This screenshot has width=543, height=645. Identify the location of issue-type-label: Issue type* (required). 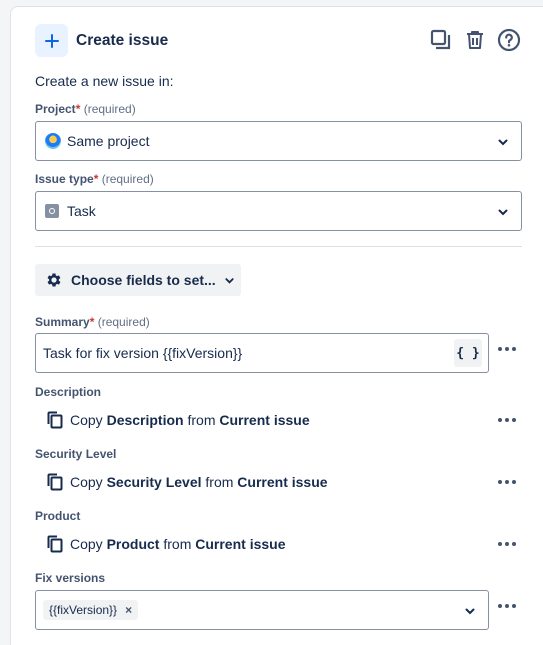
(94, 179).